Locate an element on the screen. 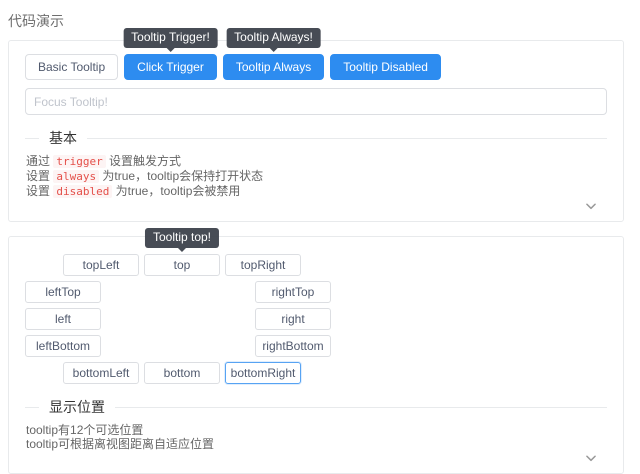 Image resolution: width=640 pixels, height=474 pixels. placement-row-2: left right is located at coordinates (178, 319).